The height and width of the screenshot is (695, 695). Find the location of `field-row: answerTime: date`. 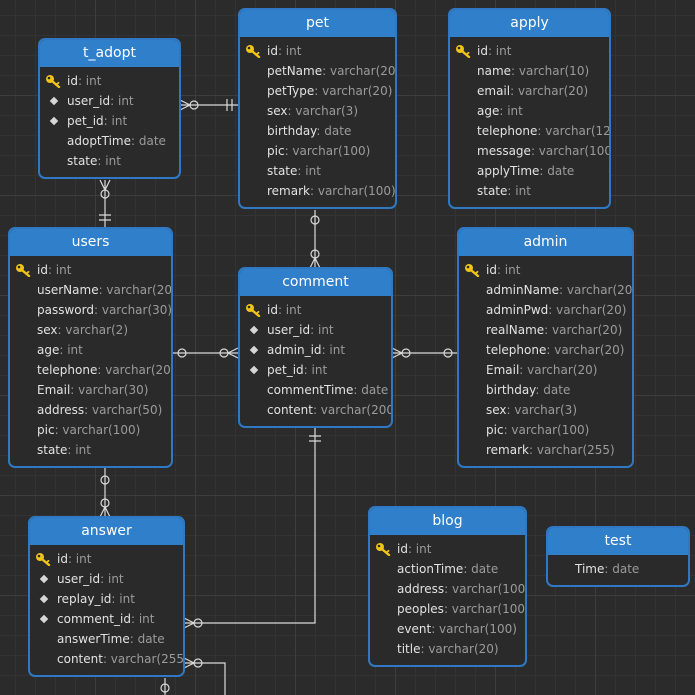

field-row: answerTime: date is located at coordinates (106, 639).